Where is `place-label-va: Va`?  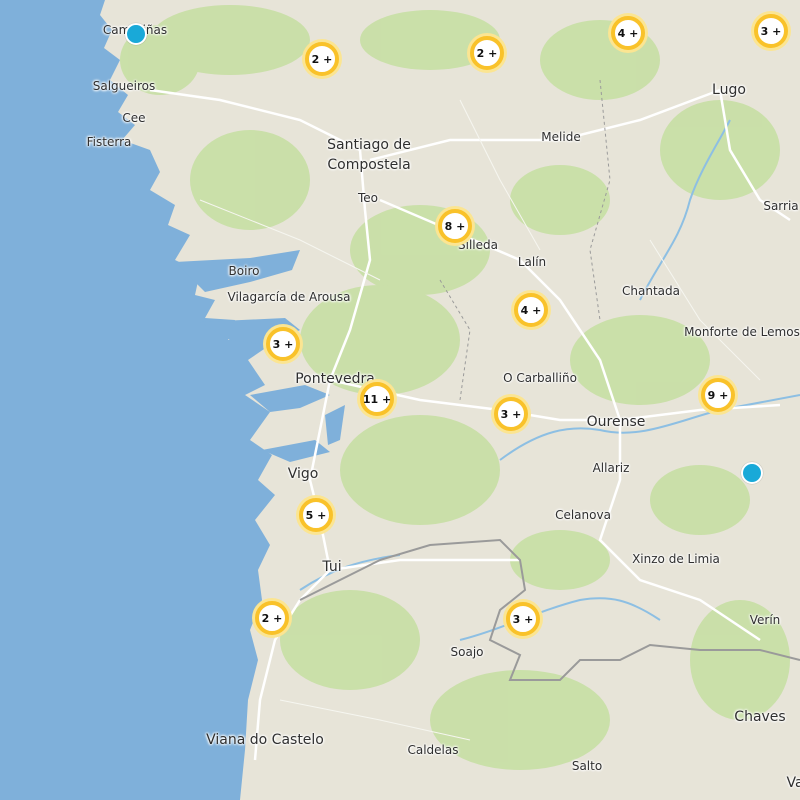 place-label-va: Va is located at coordinates (793, 783).